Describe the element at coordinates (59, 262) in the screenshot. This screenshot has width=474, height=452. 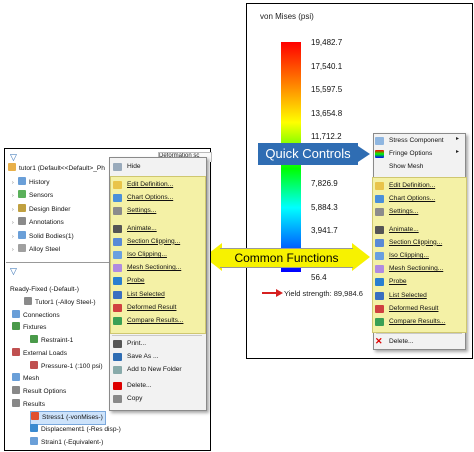
I see `tree-divider` at that location.